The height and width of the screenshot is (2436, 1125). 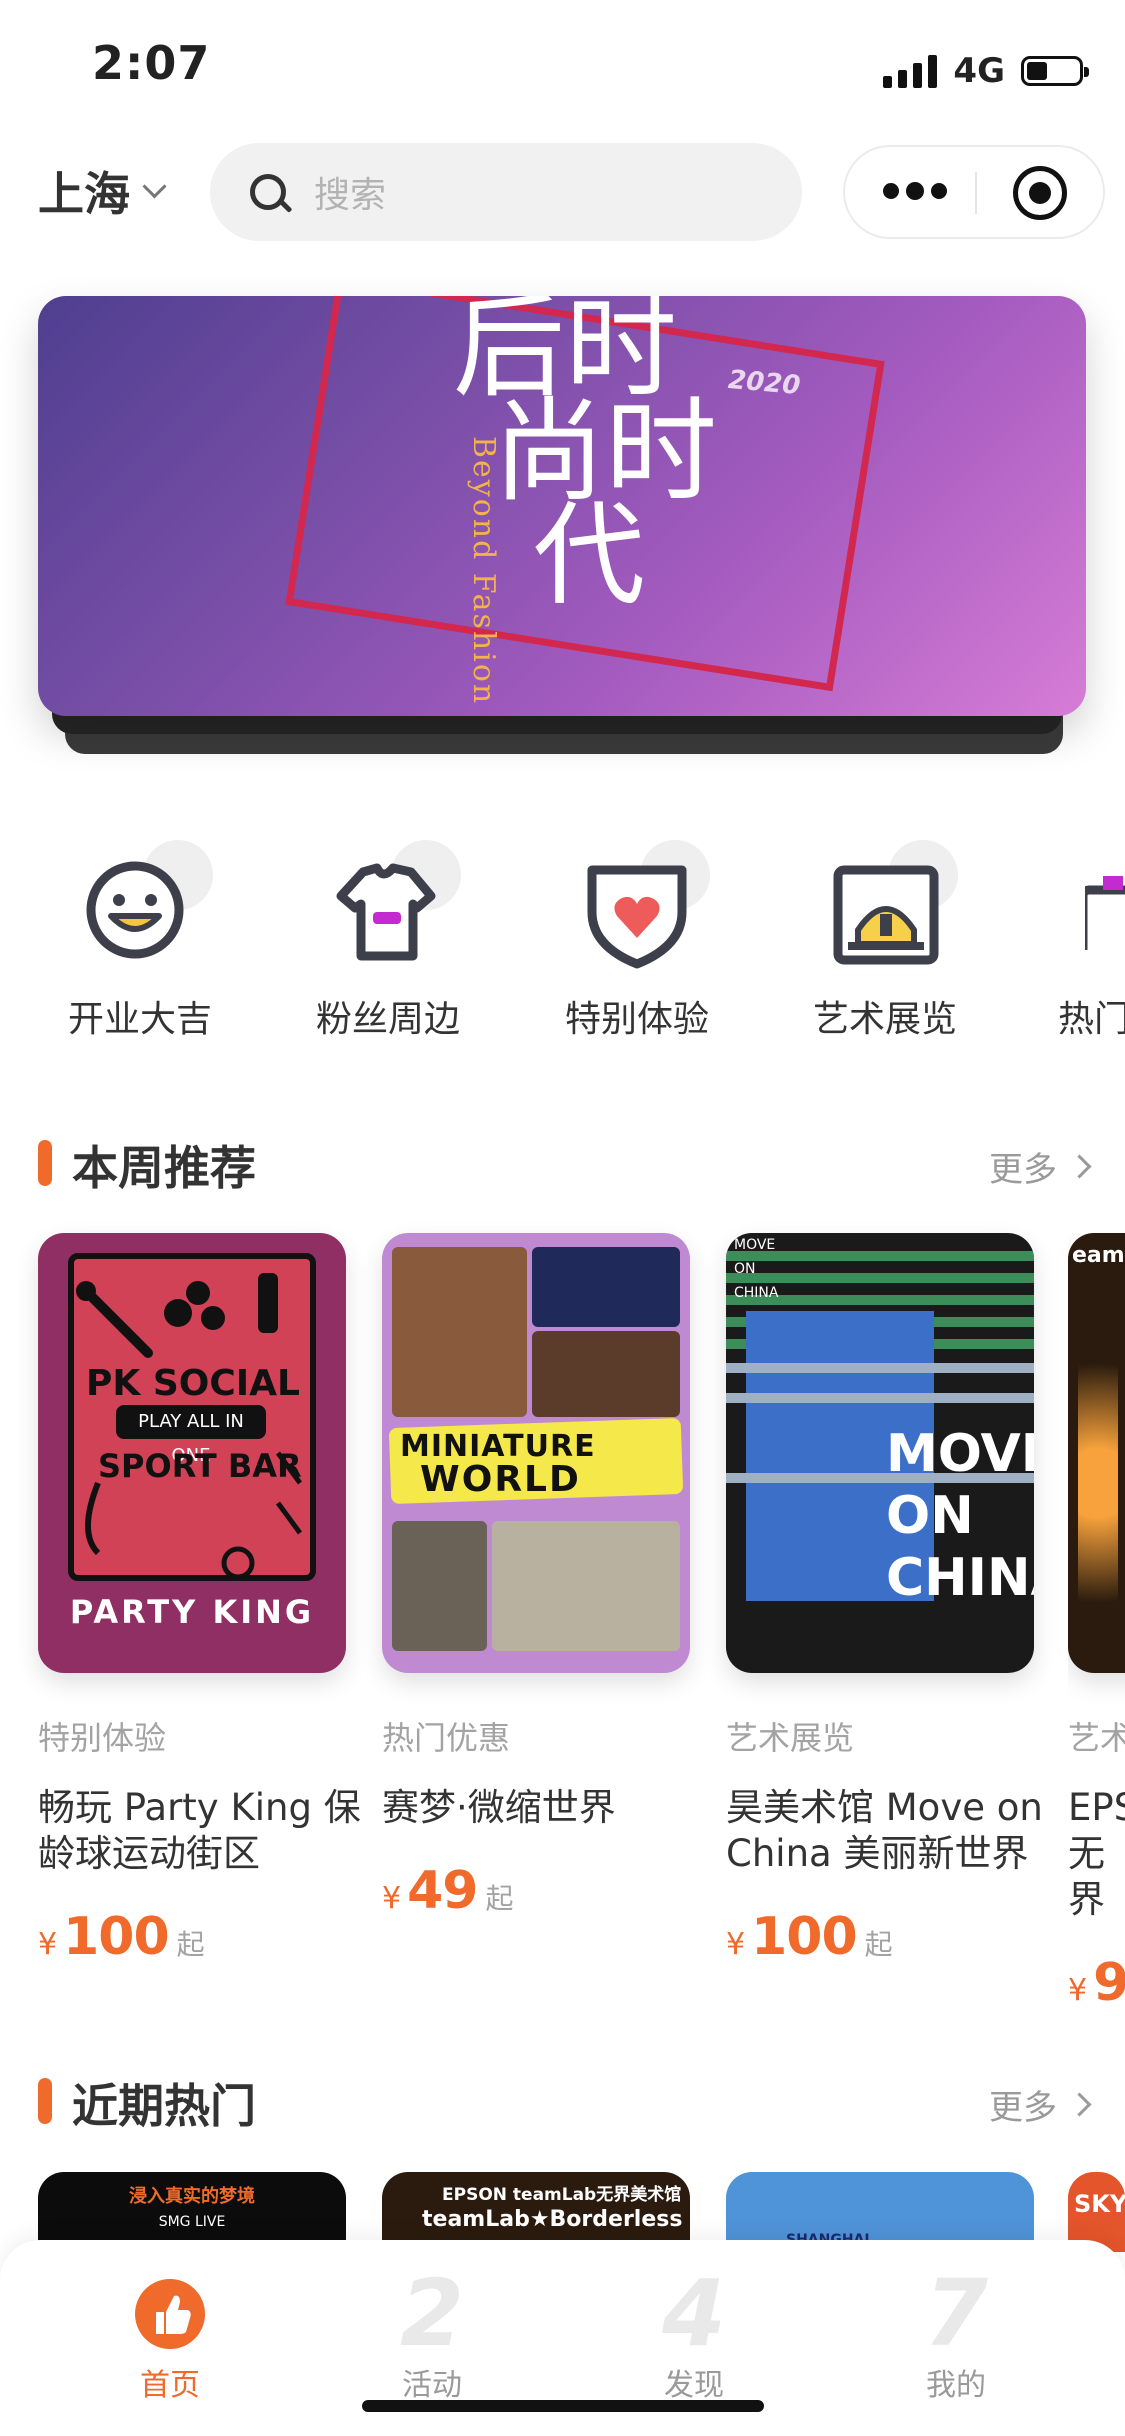 What do you see at coordinates (563, 2406) in the screenshot?
I see `home-indicator` at bounding box center [563, 2406].